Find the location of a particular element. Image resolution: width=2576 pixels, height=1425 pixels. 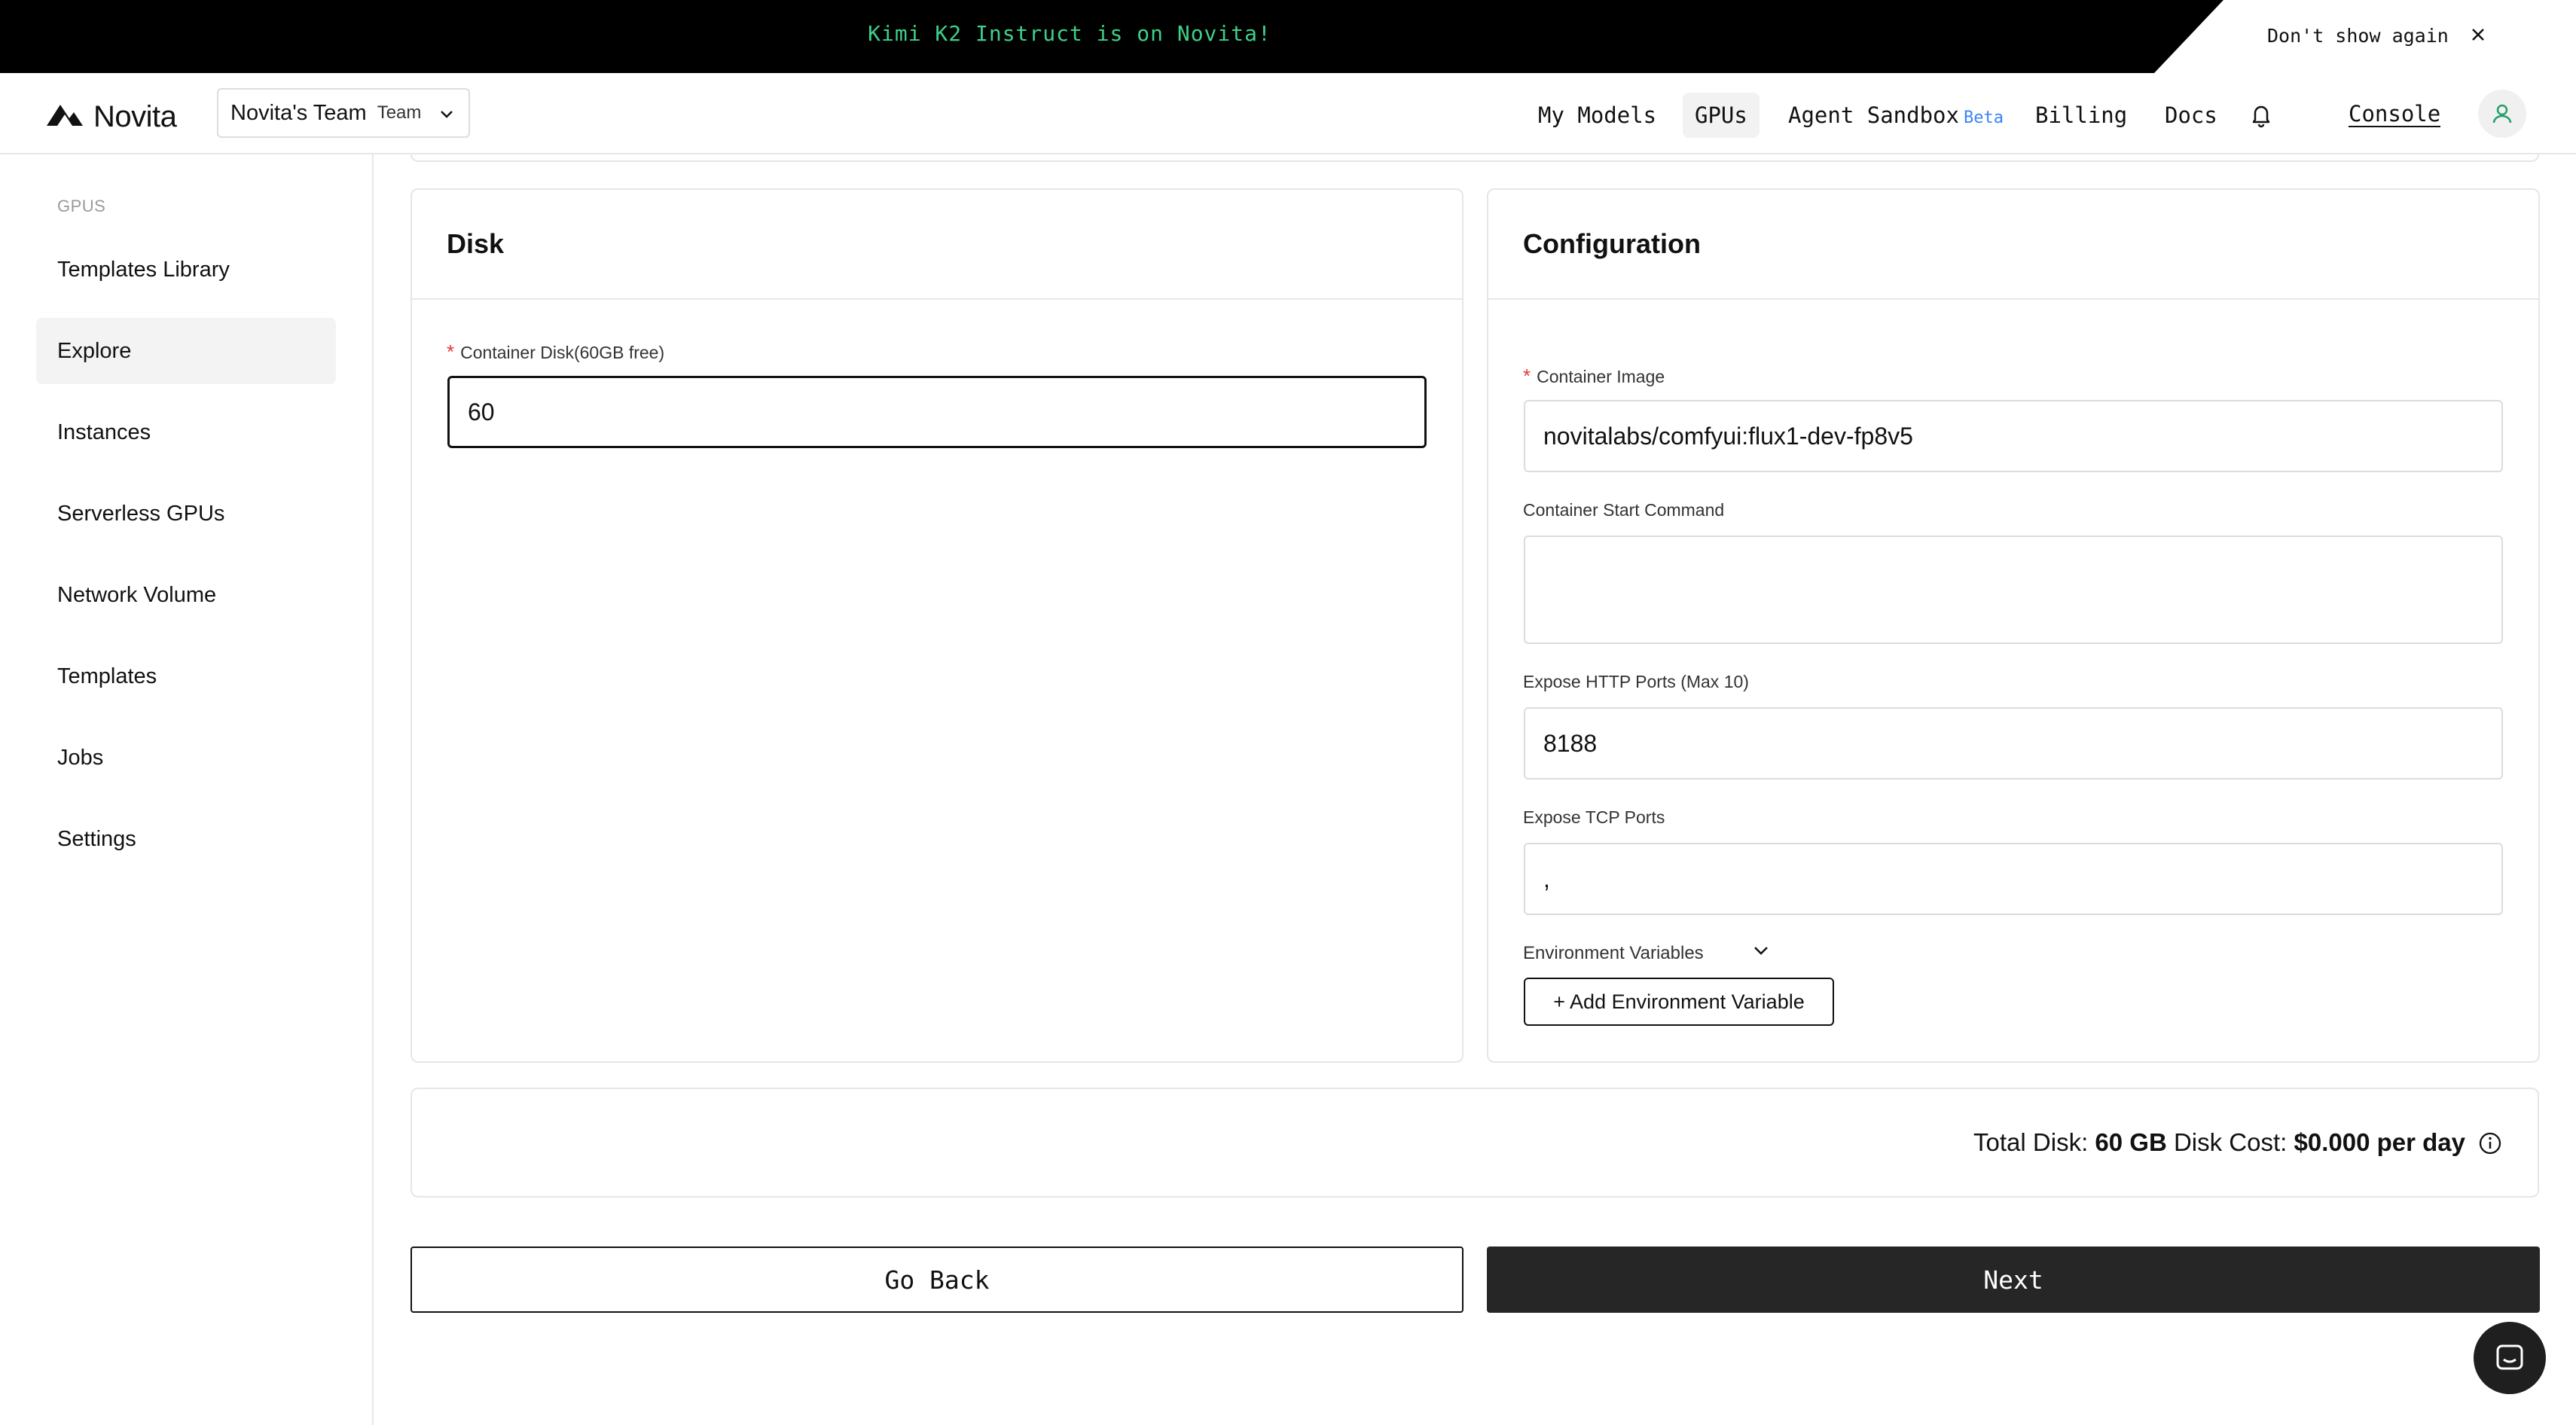

total-disk-label: Total Disk: is located at coordinates (2031, 1142).